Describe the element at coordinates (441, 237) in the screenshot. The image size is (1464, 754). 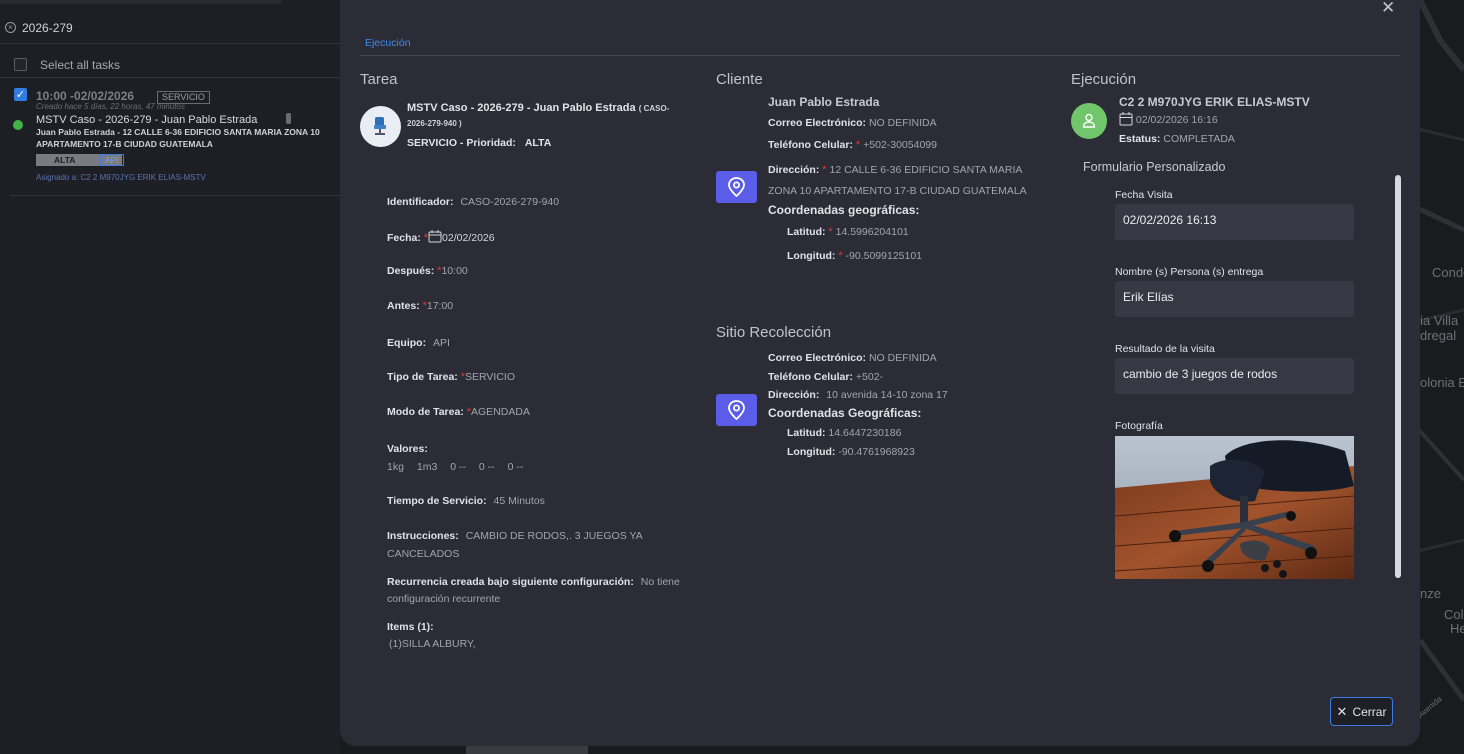
I see `field-fecha: Fecha: * 02/02/2026` at that location.